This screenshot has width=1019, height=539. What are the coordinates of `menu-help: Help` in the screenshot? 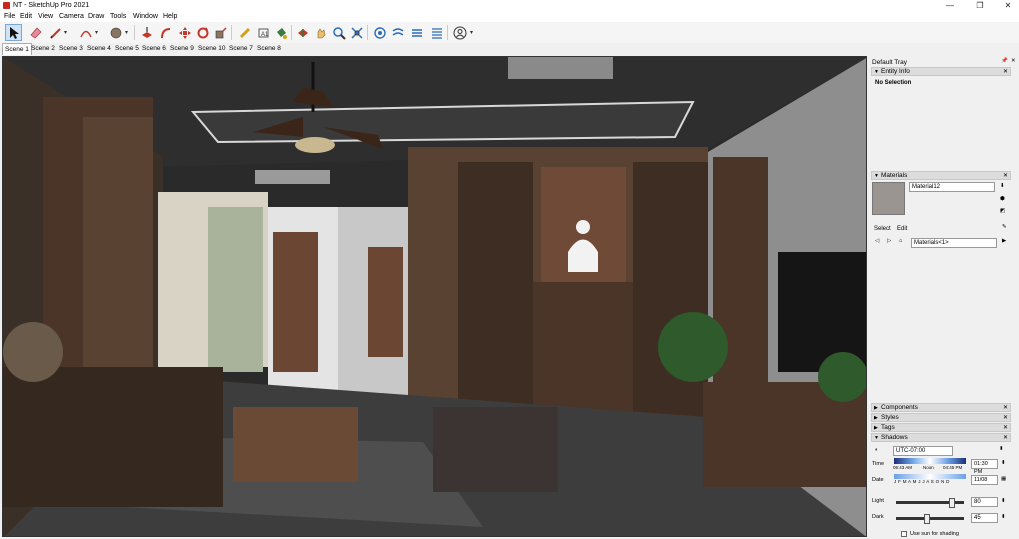 It's located at (170, 16).